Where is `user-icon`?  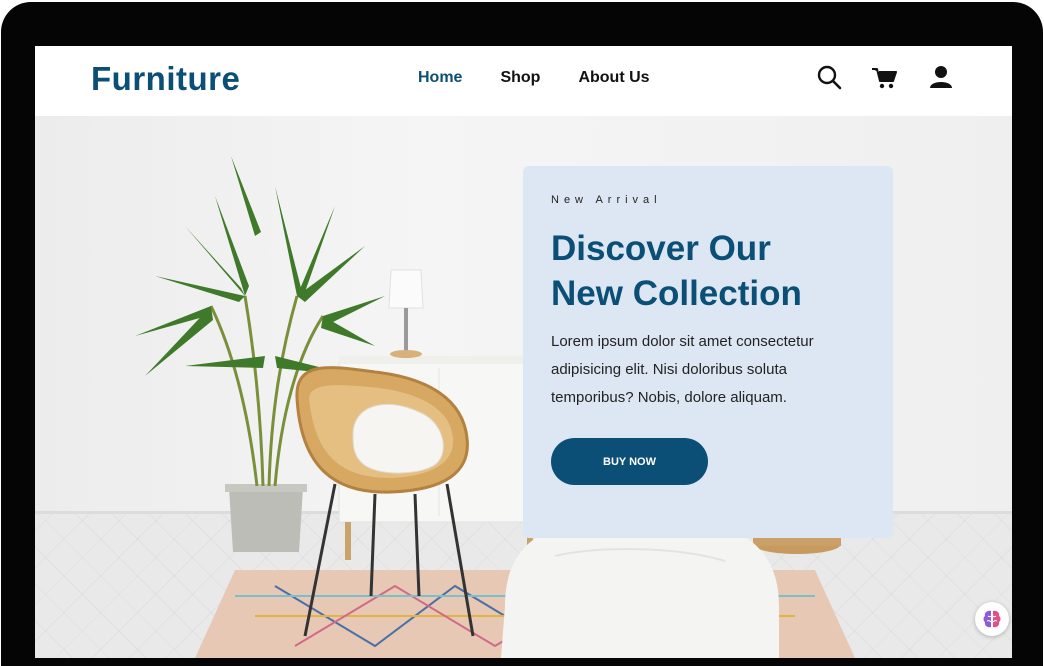
user-icon is located at coordinates (941, 78).